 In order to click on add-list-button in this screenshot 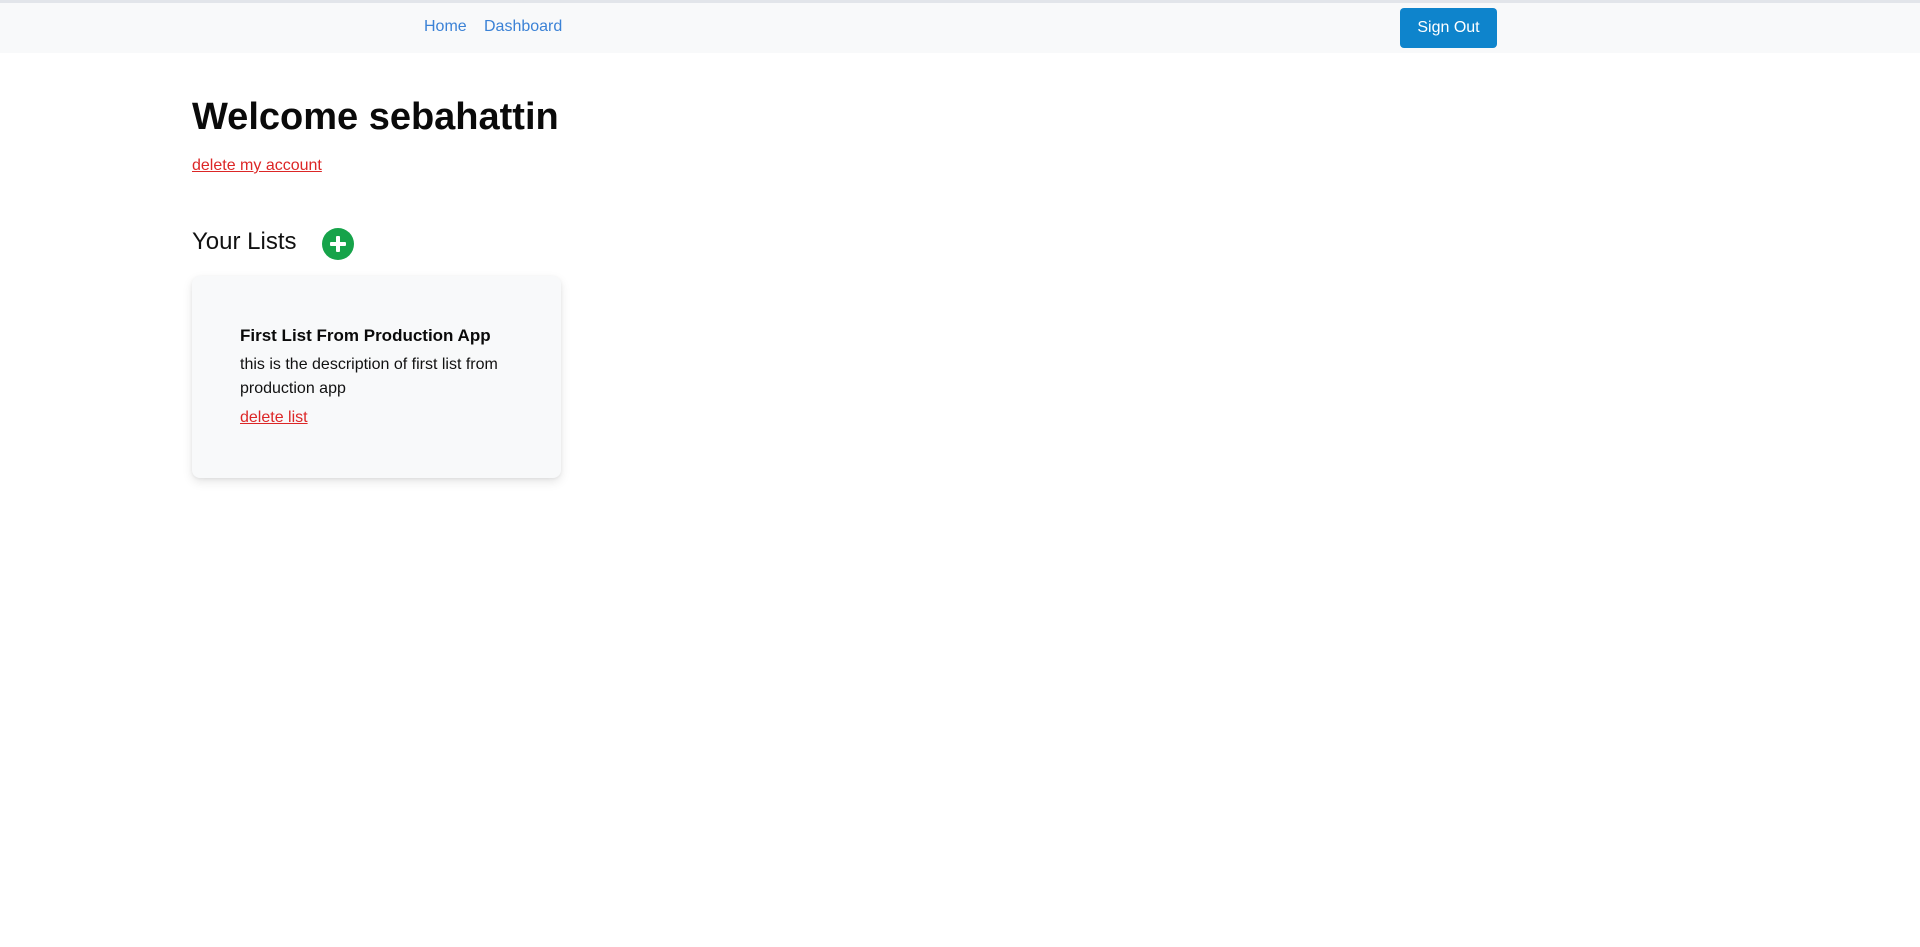, I will do `click(338, 244)`.